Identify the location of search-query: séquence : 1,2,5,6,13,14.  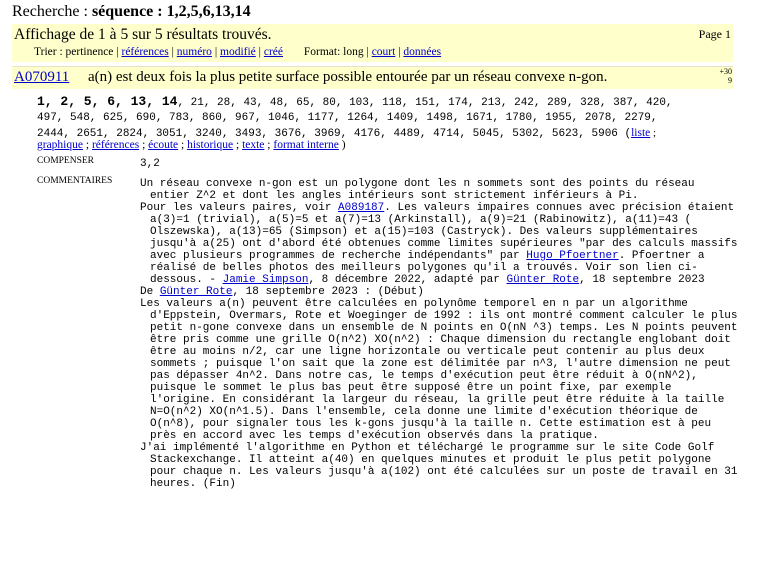
(171, 11).